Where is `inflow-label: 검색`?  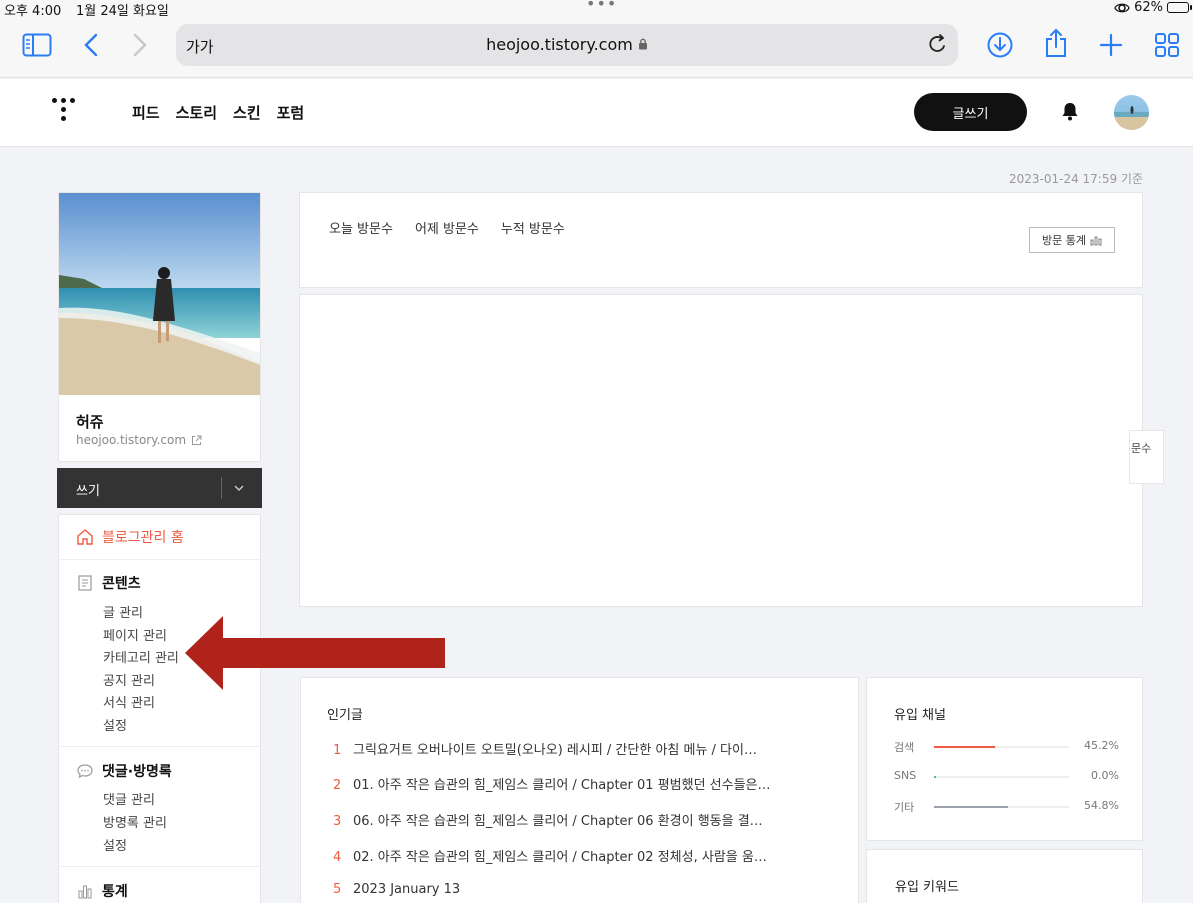 inflow-label: 검색 is located at coordinates (904, 747).